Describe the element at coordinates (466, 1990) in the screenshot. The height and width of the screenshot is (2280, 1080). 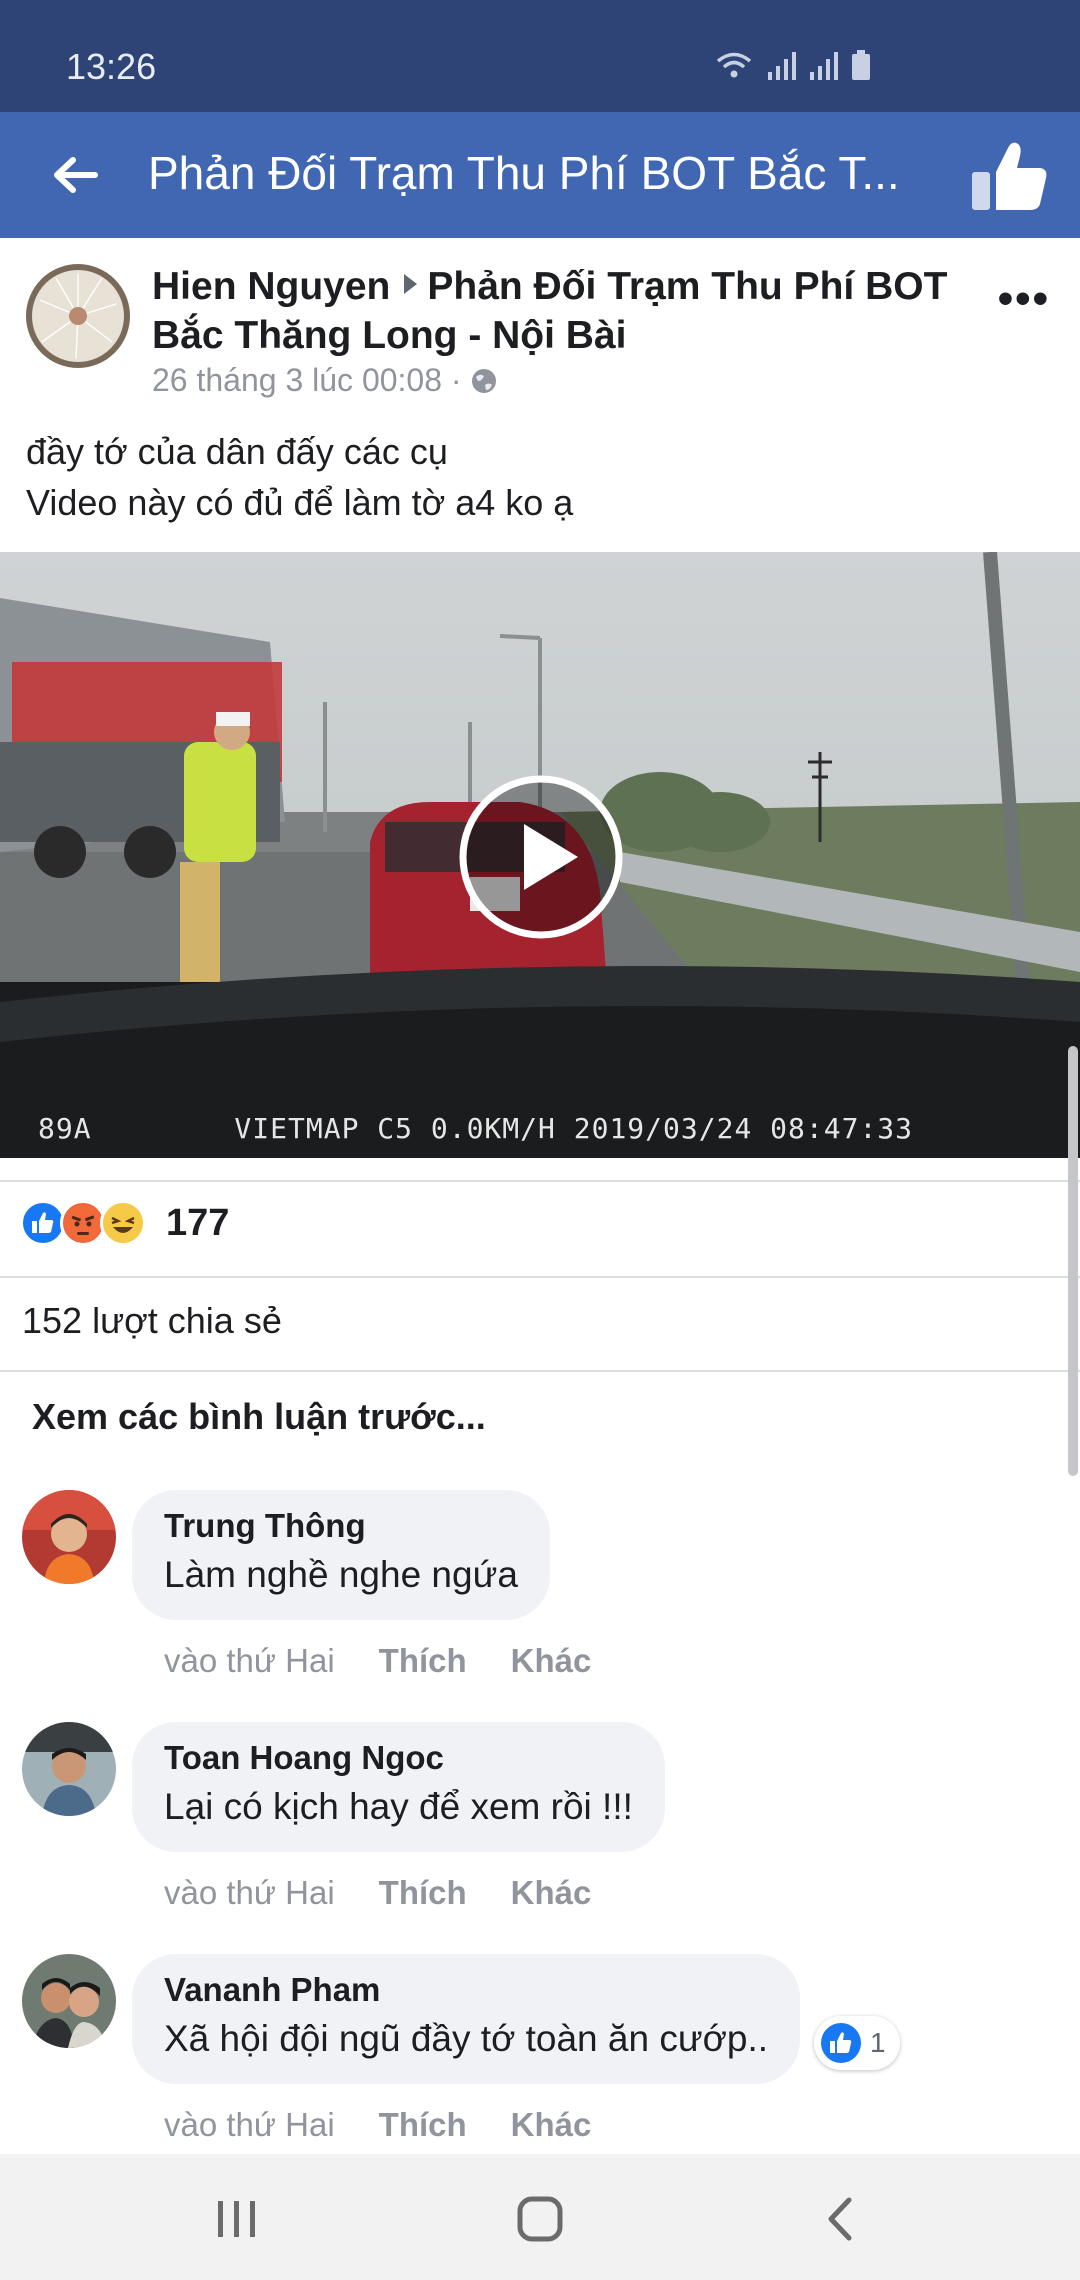
I see `commenter-name: Vananh Pham` at that location.